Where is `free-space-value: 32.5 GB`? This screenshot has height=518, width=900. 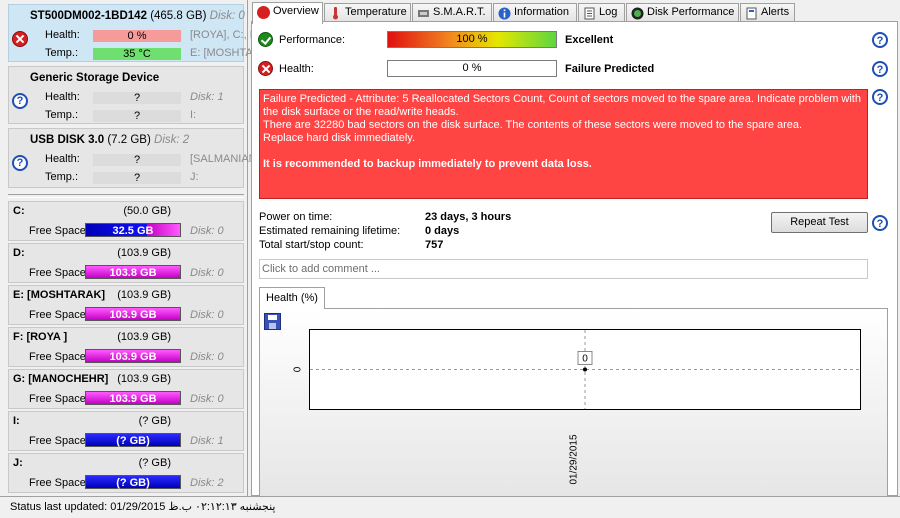
free-space-value: 32.5 GB is located at coordinates (133, 231).